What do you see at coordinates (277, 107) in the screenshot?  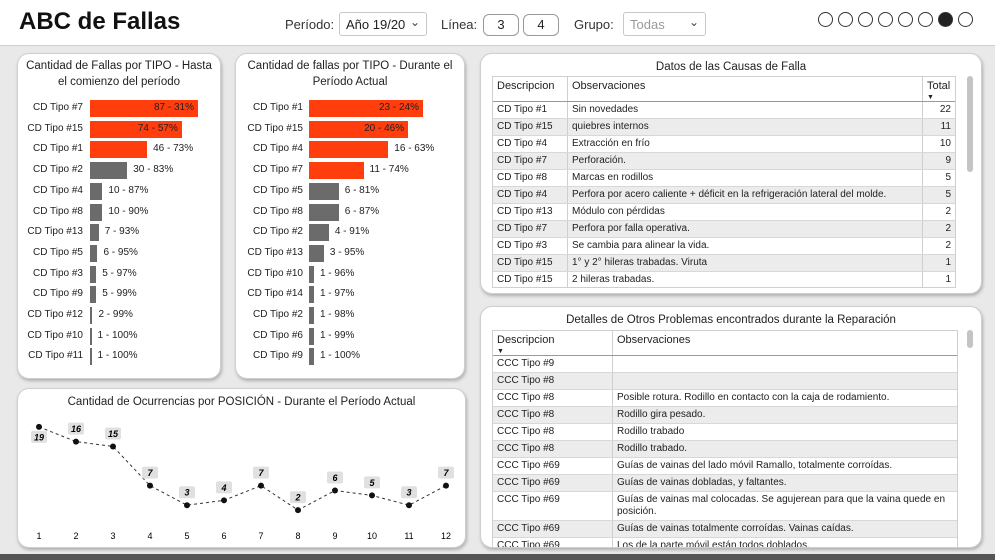 I see `bar-category-label: CD Tipo #1` at bounding box center [277, 107].